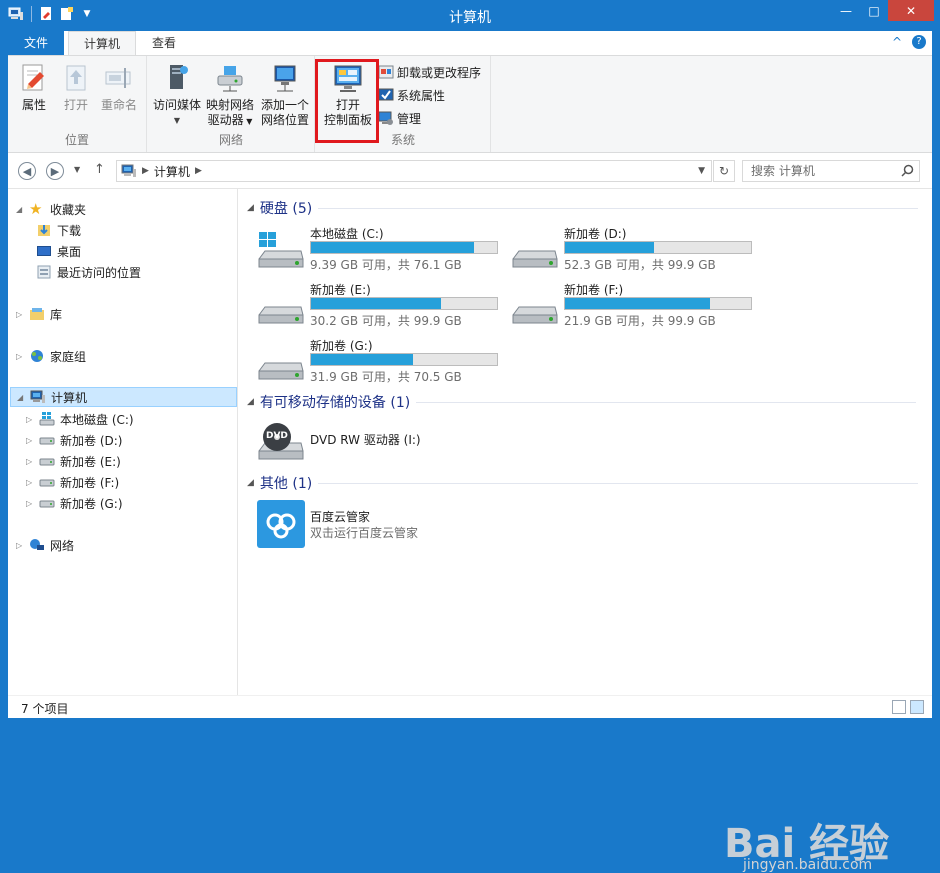 The height and width of the screenshot is (873, 940). What do you see at coordinates (69, 397) in the screenshot?
I see `tree-computer-label: 计算机` at bounding box center [69, 397].